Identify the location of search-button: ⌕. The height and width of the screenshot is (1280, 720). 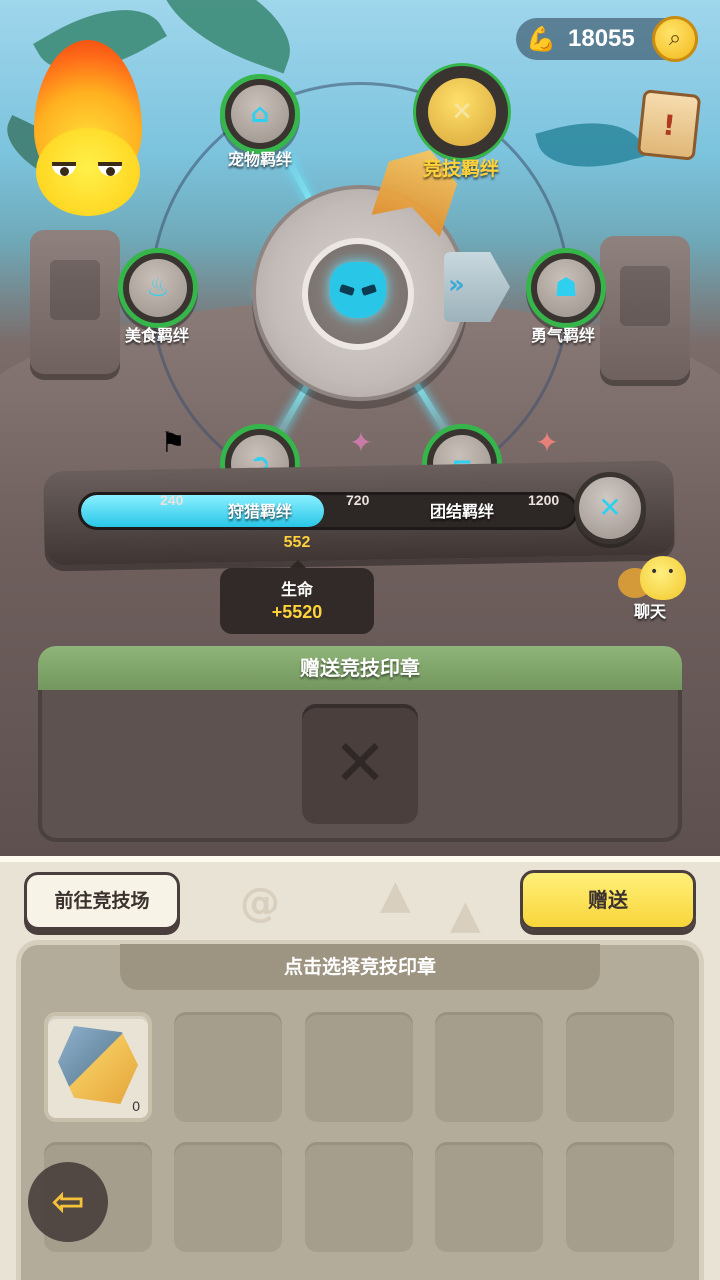
(675, 39).